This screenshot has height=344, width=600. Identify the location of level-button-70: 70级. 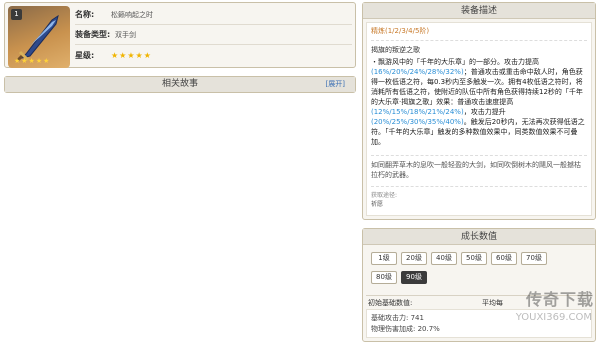
(534, 258).